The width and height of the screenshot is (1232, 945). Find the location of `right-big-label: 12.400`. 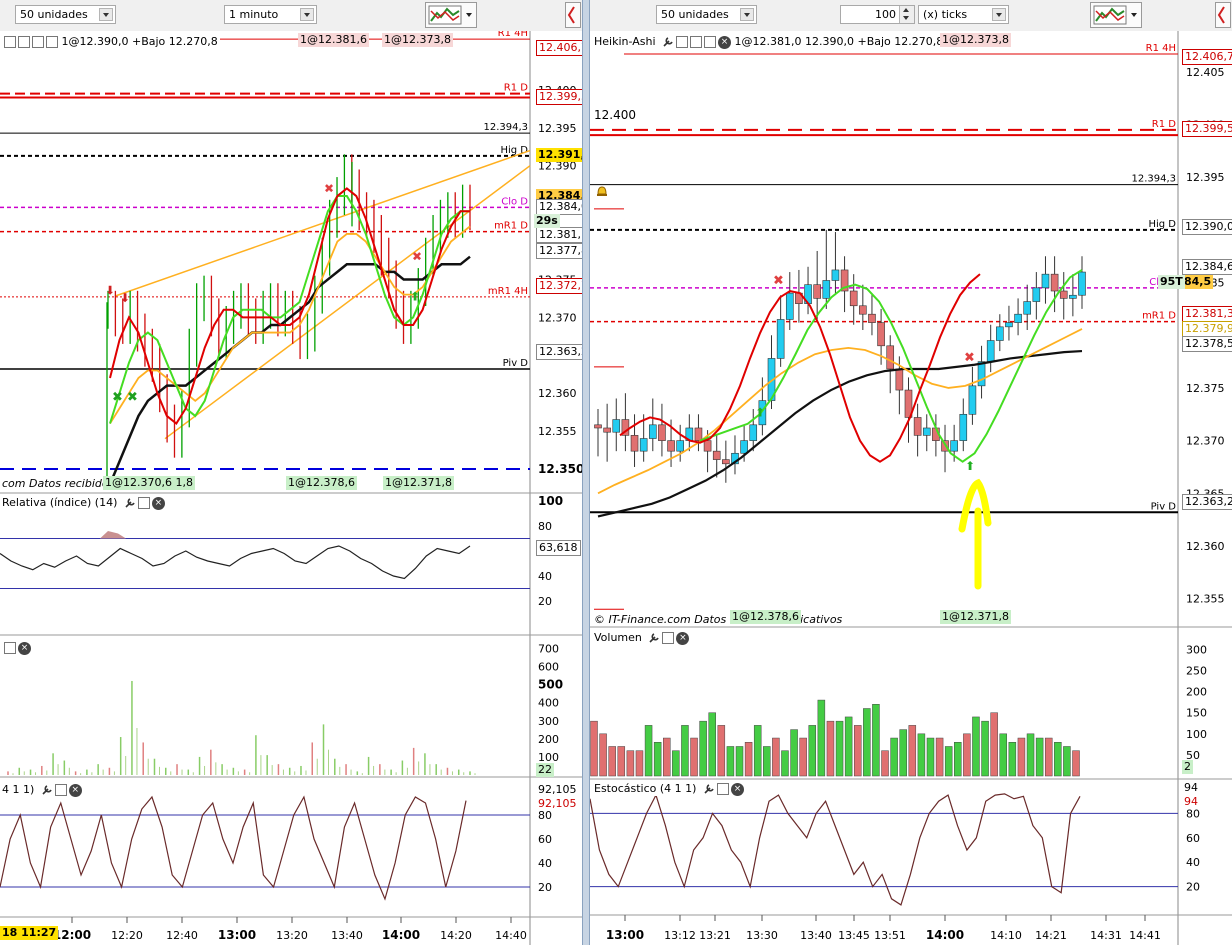

right-big-label: 12.400 is located at coordinates (615, 115).